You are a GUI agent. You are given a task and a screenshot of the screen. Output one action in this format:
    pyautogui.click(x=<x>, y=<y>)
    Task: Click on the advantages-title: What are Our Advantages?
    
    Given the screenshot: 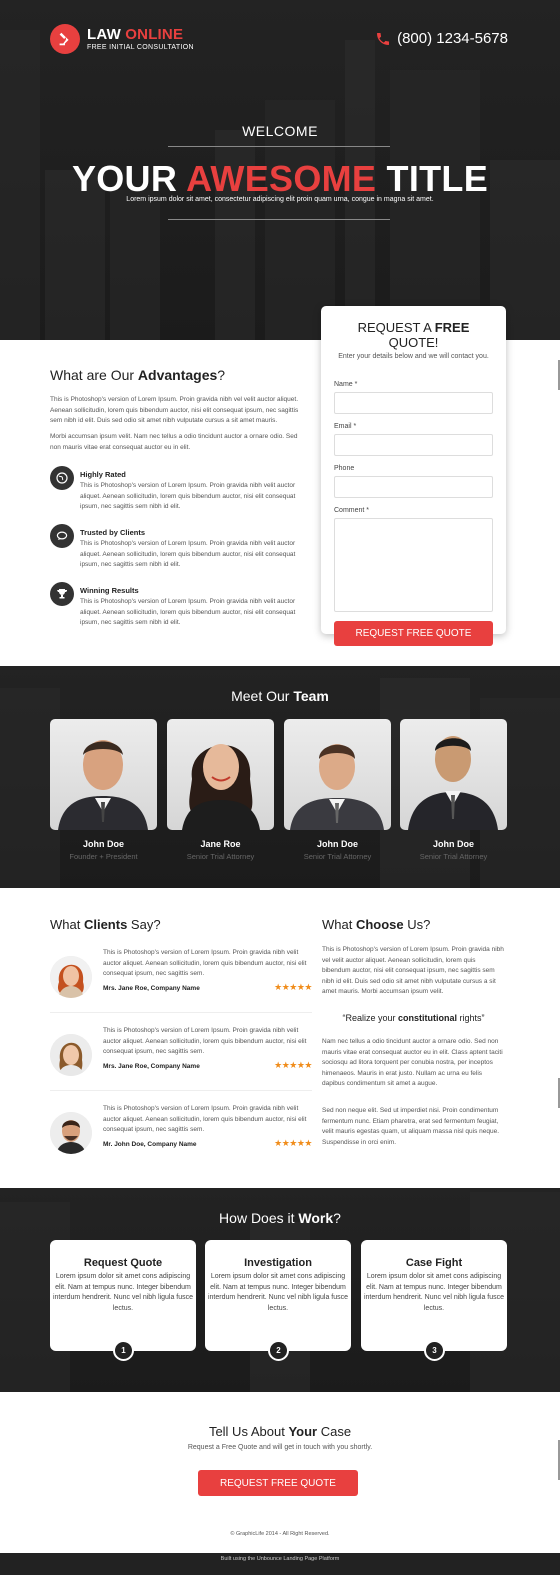 What is the action you would take?
    pyautogui.click(x=137, y=375)
    